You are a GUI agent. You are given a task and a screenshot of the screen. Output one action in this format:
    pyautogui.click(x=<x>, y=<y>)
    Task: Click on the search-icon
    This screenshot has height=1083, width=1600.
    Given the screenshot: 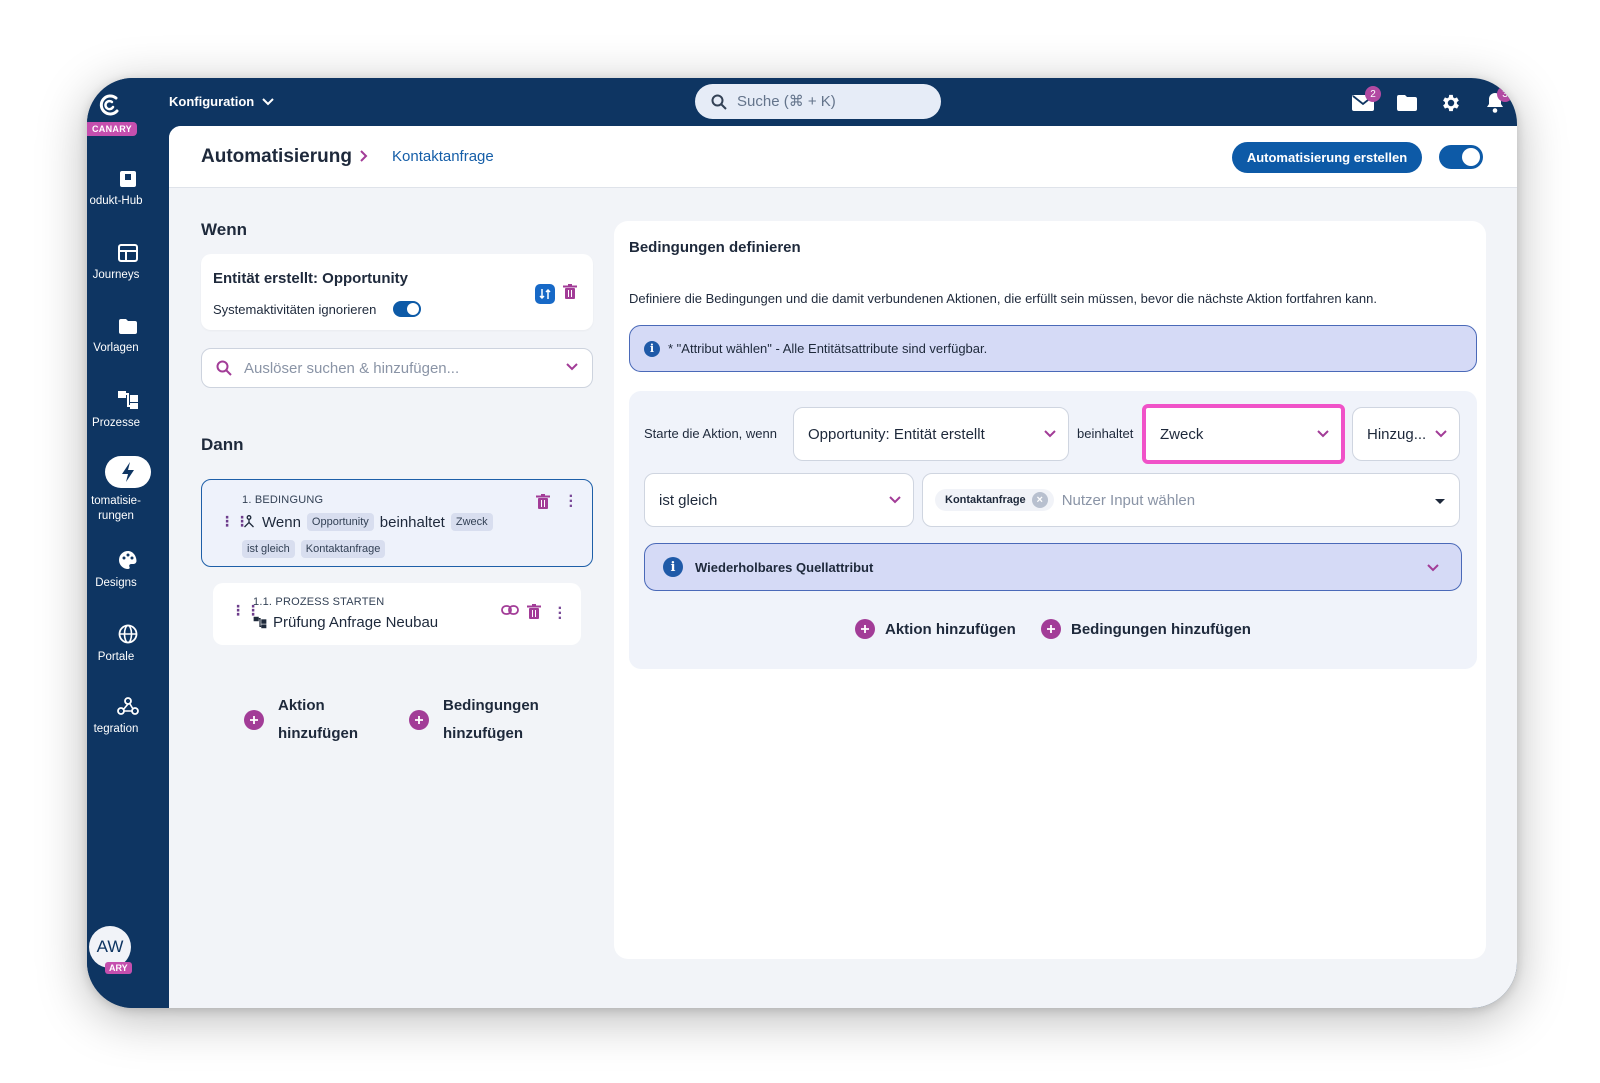 What is the action you would take?
    pyautogui.click(x=719, y=102)
    